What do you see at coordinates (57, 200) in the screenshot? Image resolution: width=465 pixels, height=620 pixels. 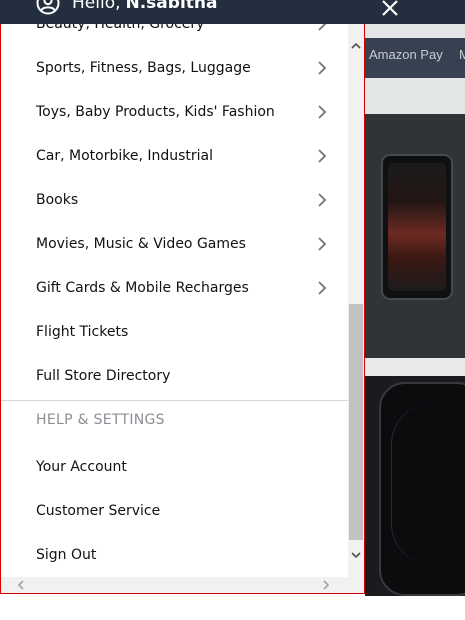 I see `menu-item-label: Books` at bounding box center [57, 200].